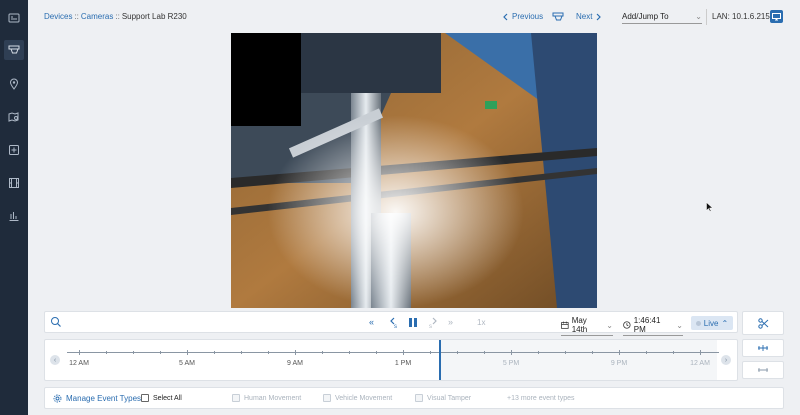 The height and width of the screenshot is (415, 800). I want to click on breadcrumb: Devices:: Cameras:: Support Lab R230, so click(115, 16).